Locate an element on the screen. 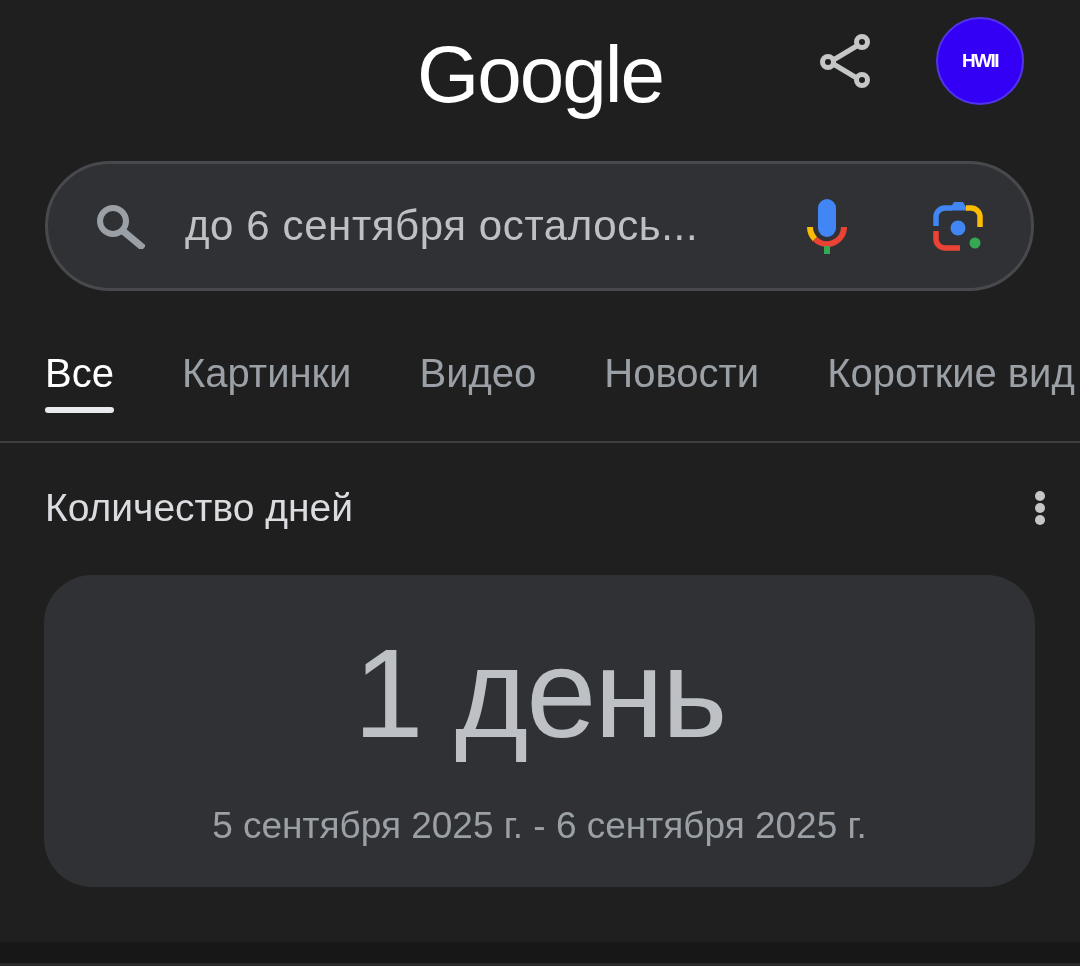 The height and width of the screenshot is (966, 1080). search-icon is located at coordinates (120, 226).